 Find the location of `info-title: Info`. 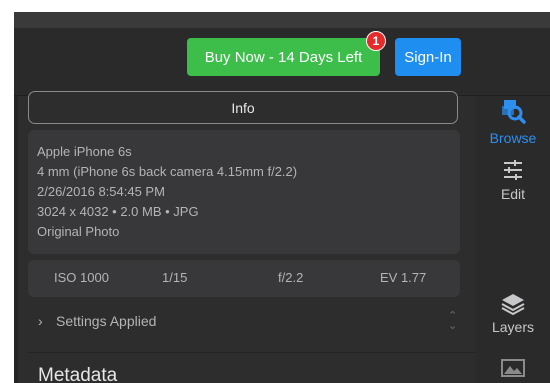

info-title: Info is located at coordinates (243, 107).